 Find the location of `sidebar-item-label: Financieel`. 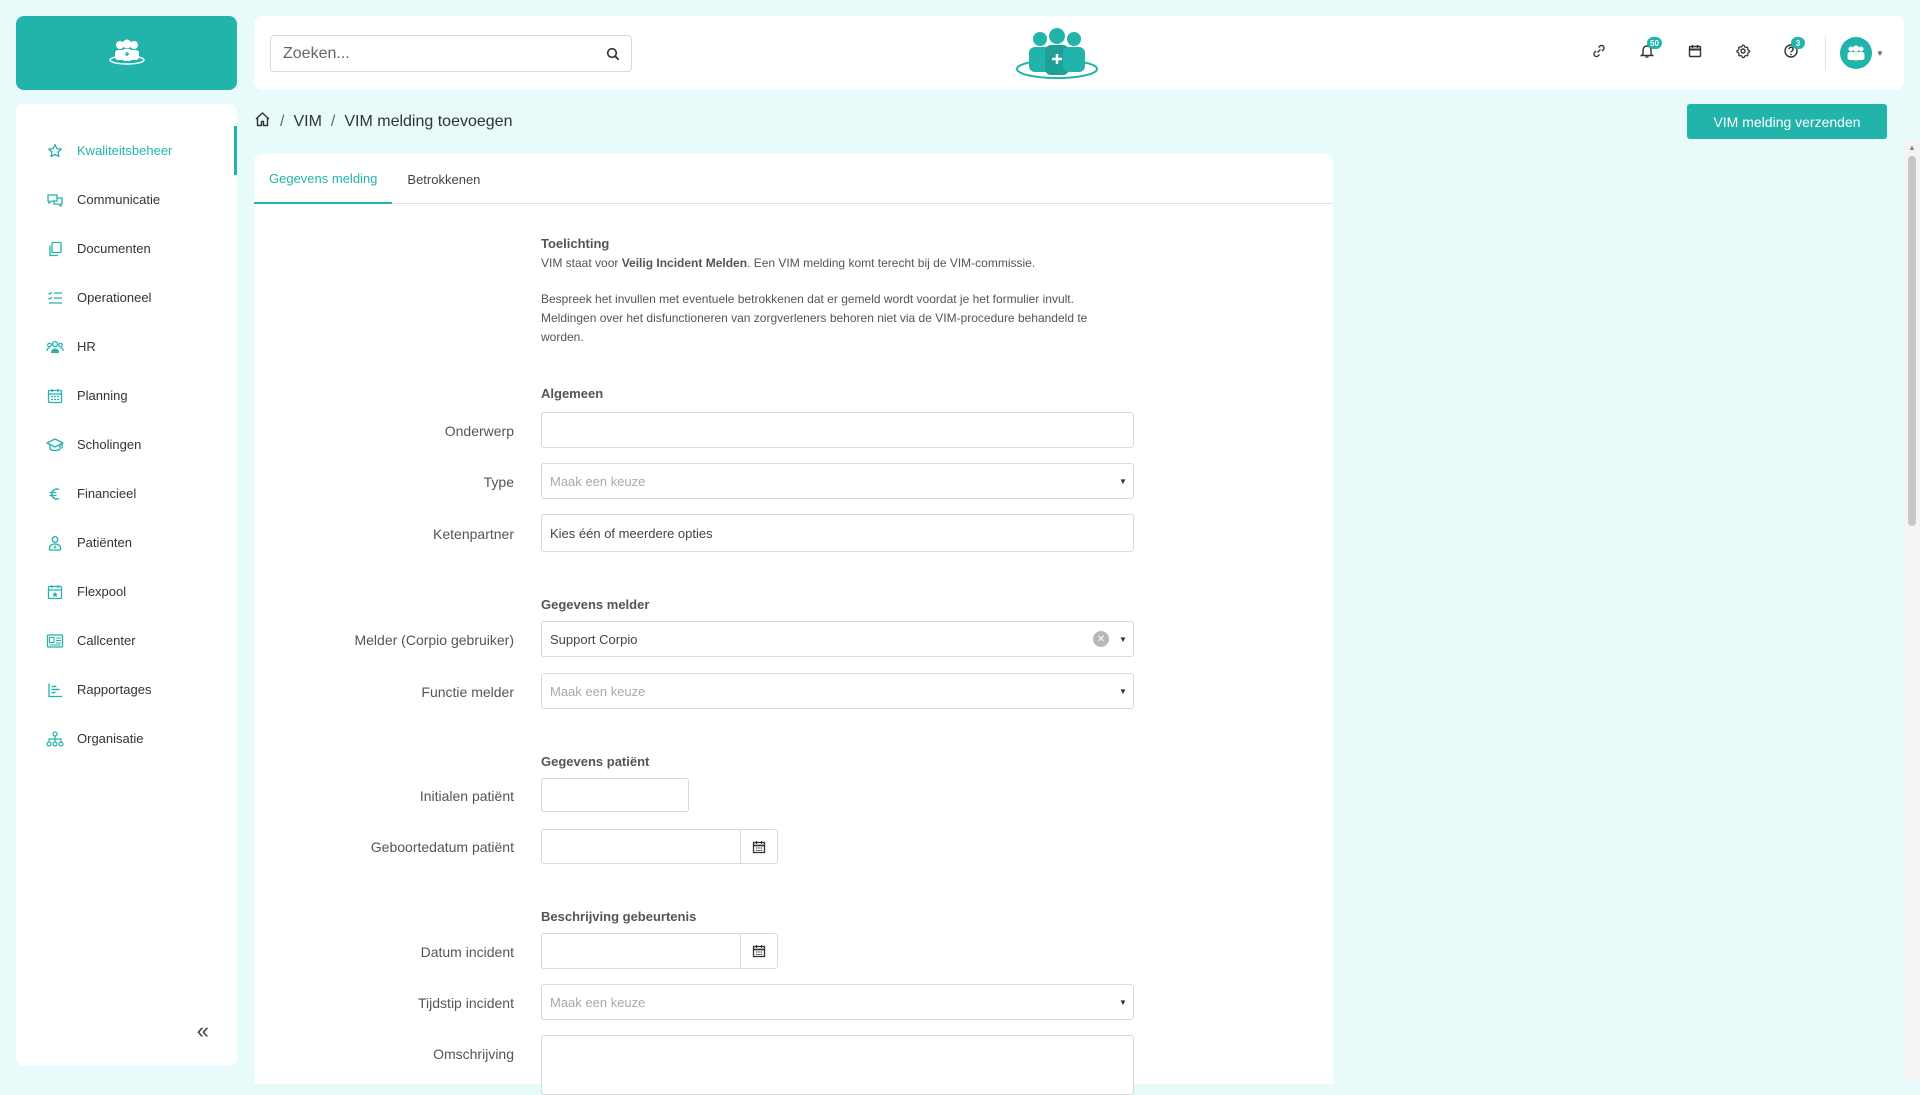

sidebar-item-label: Financieel is located at coordinates (107, 493).